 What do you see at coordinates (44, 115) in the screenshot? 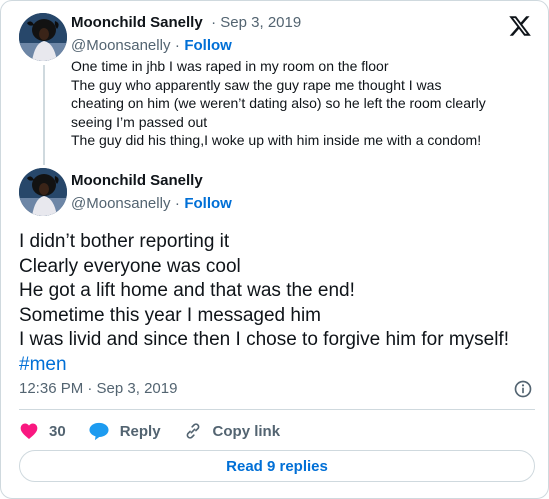
I see `thread-connector-line` at bounding box center [44, 115].